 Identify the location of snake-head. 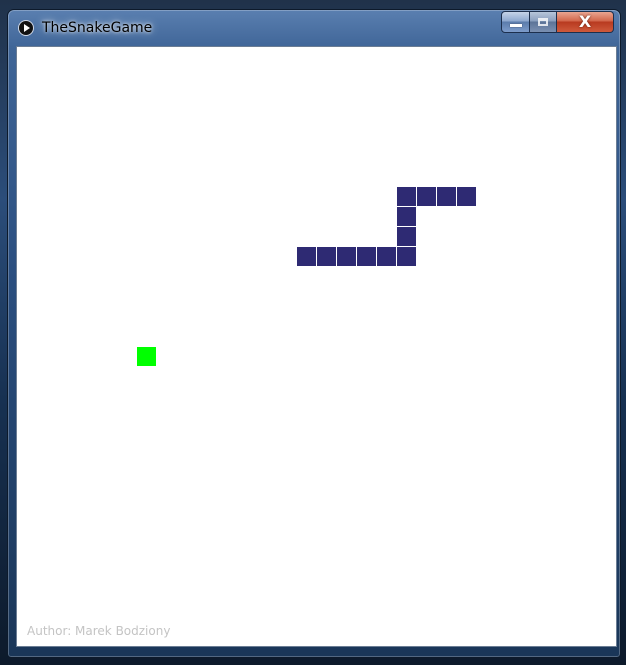
(406, 256).